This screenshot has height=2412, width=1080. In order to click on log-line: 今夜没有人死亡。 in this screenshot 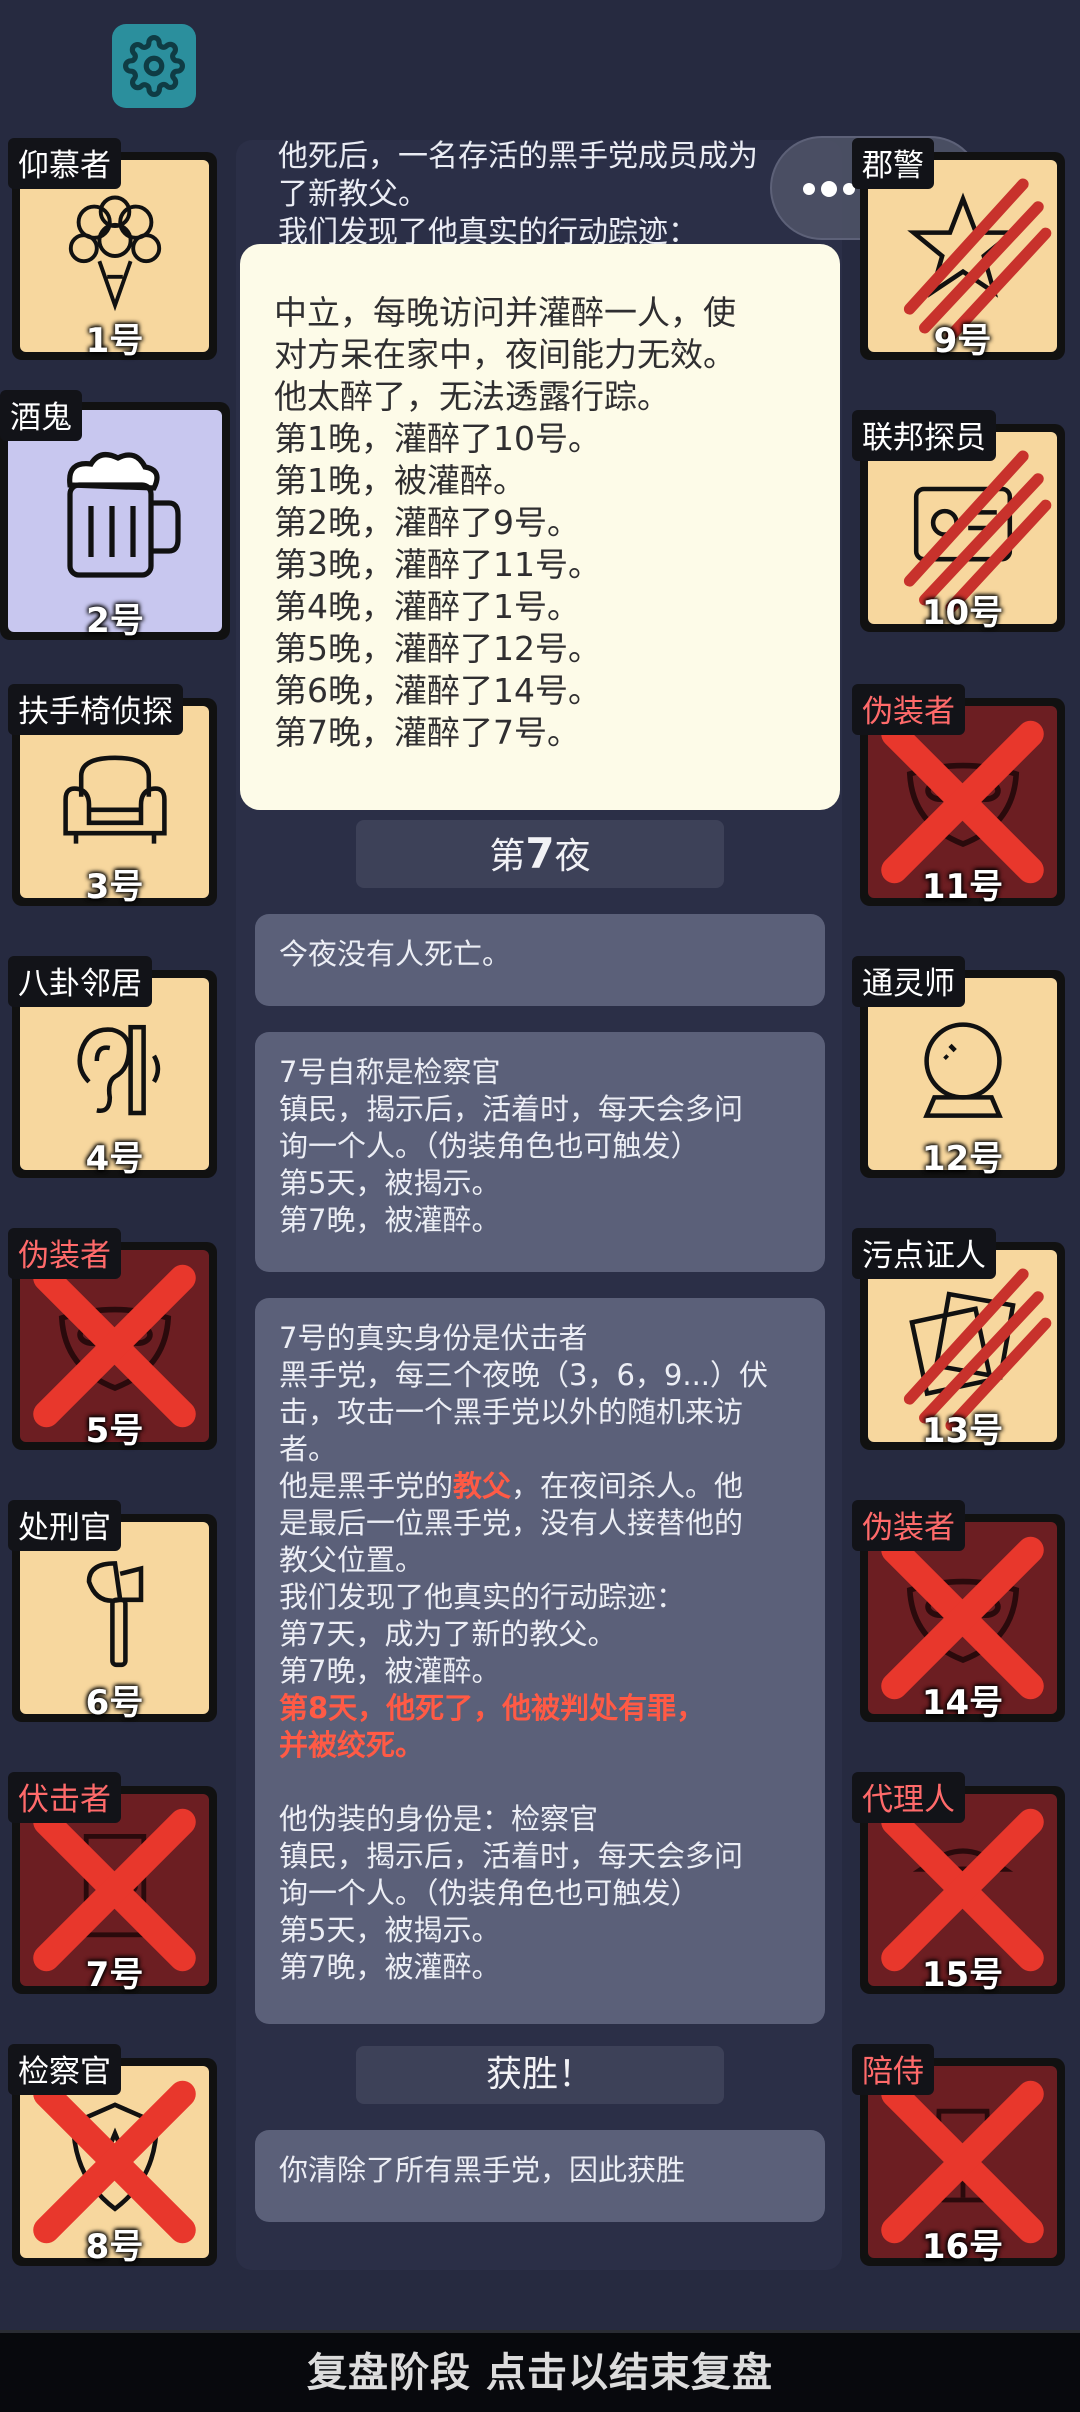, I will do `click(395, 954)`.